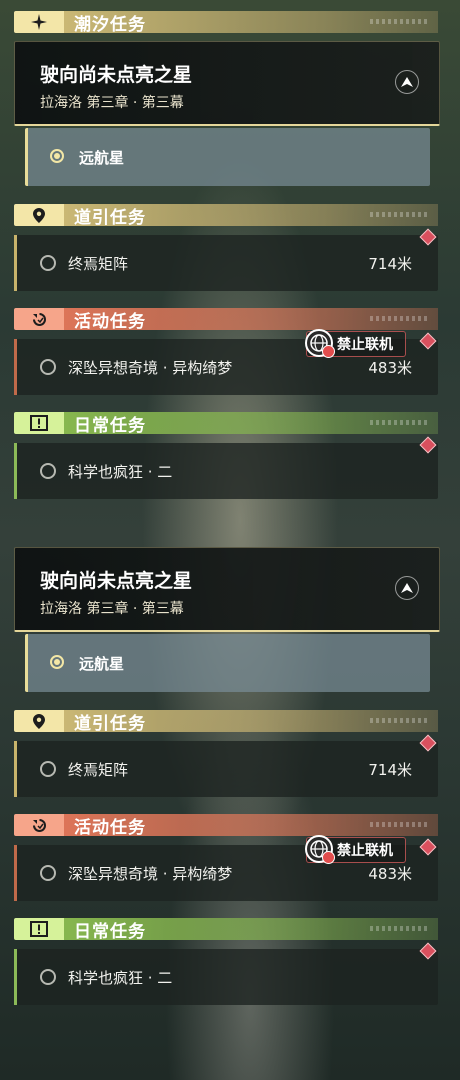 This screenshot has width=460, height=1080. Describe the element at coordinates (226, 23) in the screenshot. I see `tidal-quest-header: 潮汐任务` at that location.